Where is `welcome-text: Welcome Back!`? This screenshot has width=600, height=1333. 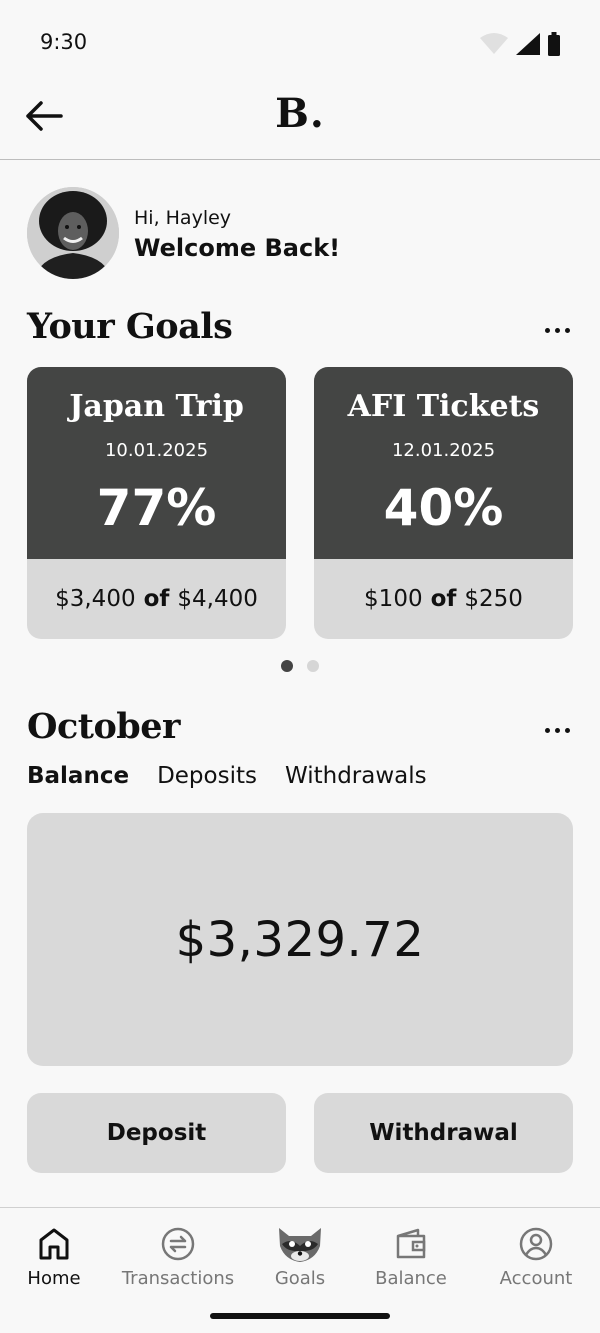
welcome-text: Welcome Back! is located at coordinates (237, 248).